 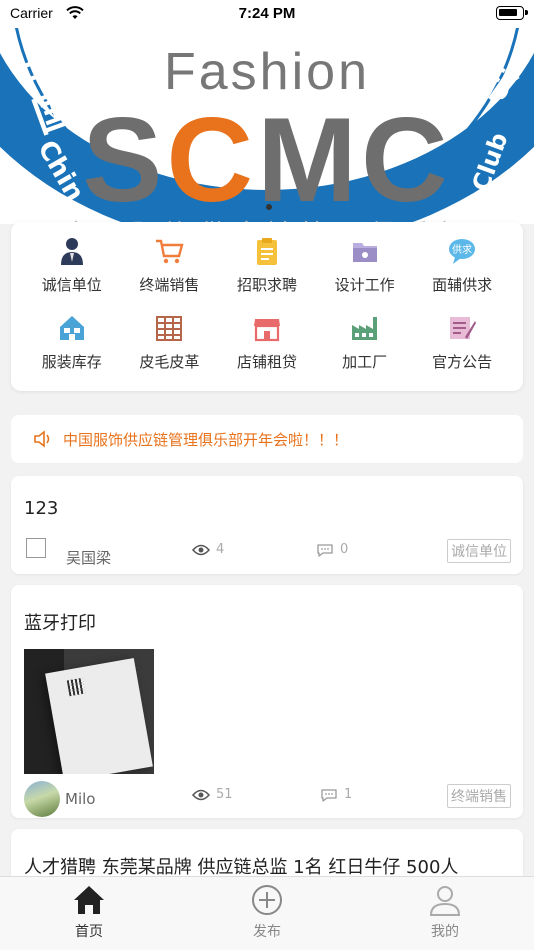 What do you see at coordinates (344, 549) in the screenshot?
I see `comments-count: 0` at bounding box center [344, 549].